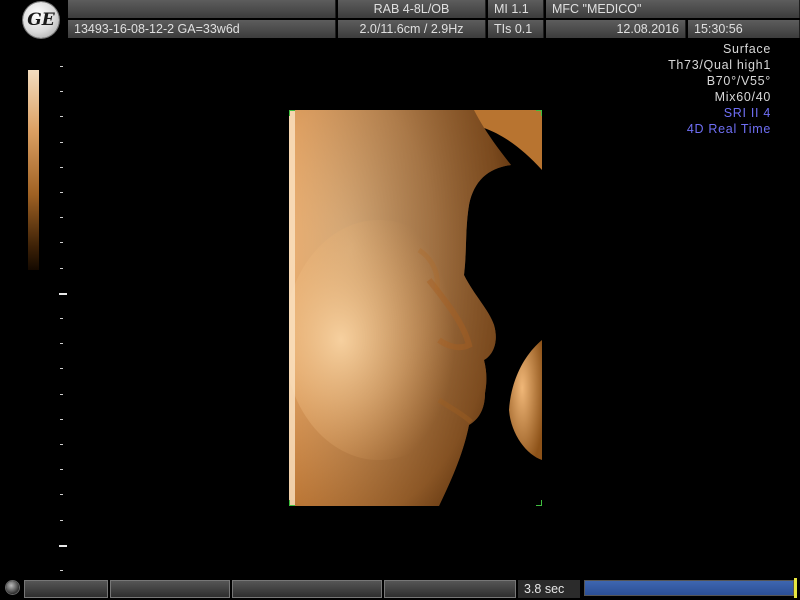 This screenshot has height=600, width=800. Describe the element at coordinates (412, 29) in the screenshot. I see `depth-frequency-label: 2.0/11.6cm / 2.9Hz` at that location.